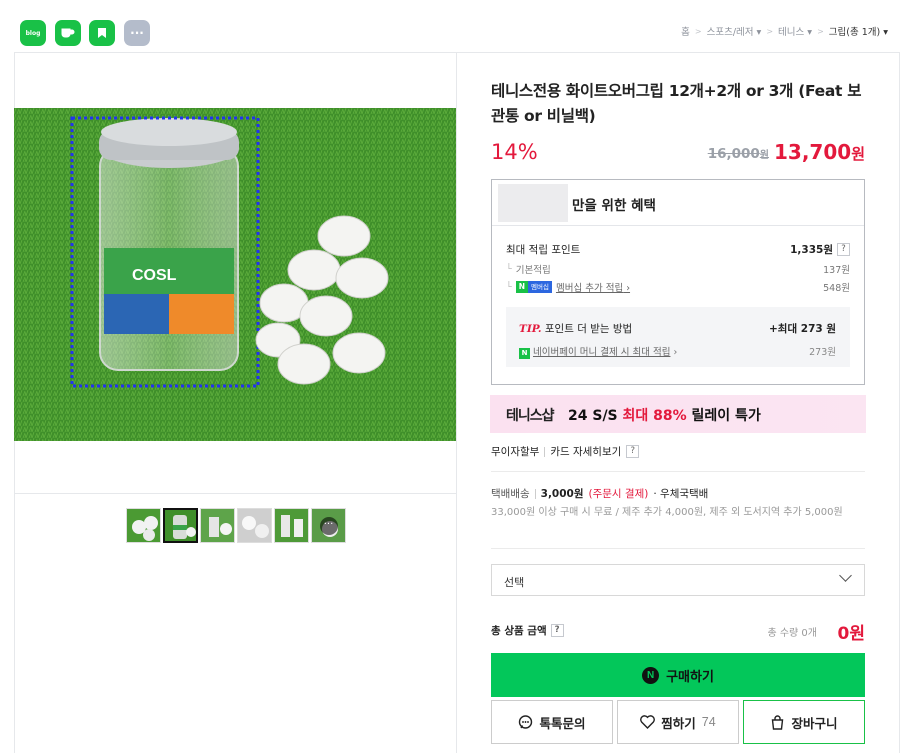 This screenshot has height=753, width=900. Describe the element at coordinates (819, 152) in the screenshot. I see `sale-price: 13,700원` at that location.